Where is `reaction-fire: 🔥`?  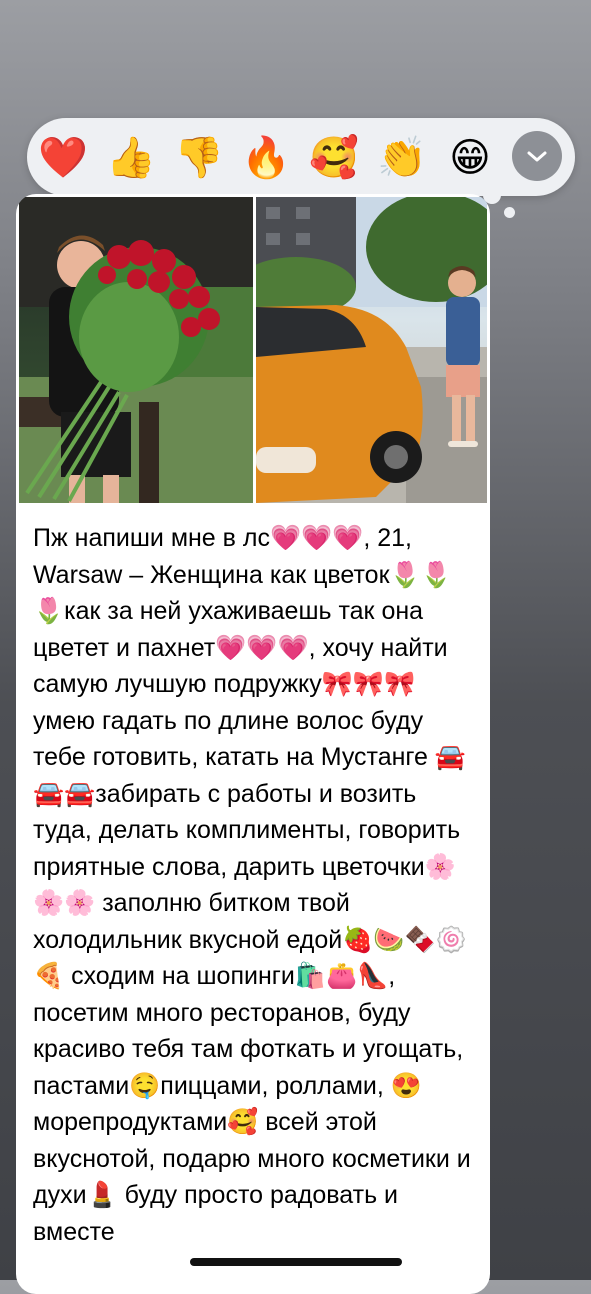
reaction-fire: 🔥 is located at coordinates (266, 158).